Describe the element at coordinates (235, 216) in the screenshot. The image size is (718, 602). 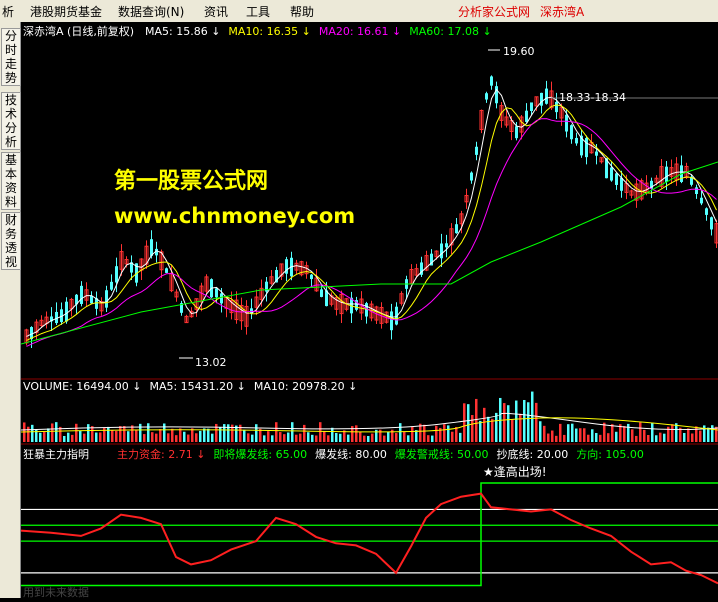
I see `watermark-url: www.chnmoney.com` at that location.